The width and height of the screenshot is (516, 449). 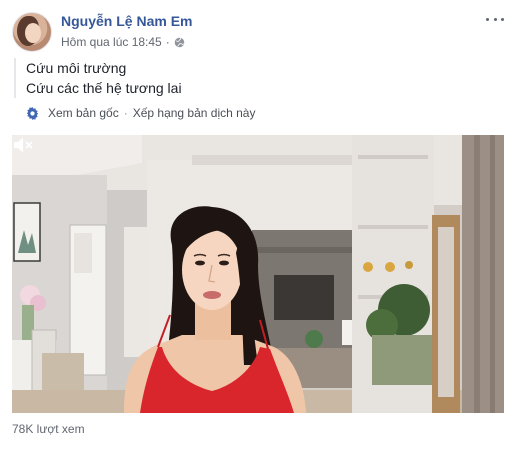 I want to click on message-line: Cứu môi trường, so click(x=76, y=68).